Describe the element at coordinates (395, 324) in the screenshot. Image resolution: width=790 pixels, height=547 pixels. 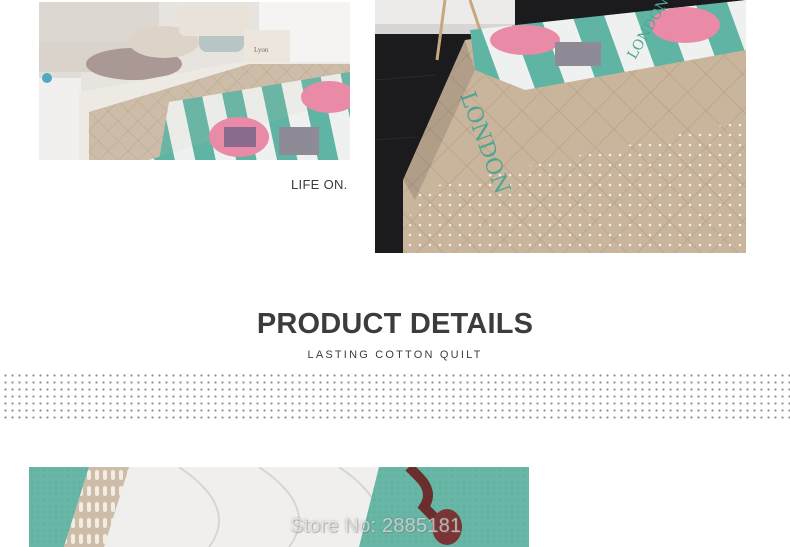
I see `section-title: PRODUCT DETAILS` at that location.